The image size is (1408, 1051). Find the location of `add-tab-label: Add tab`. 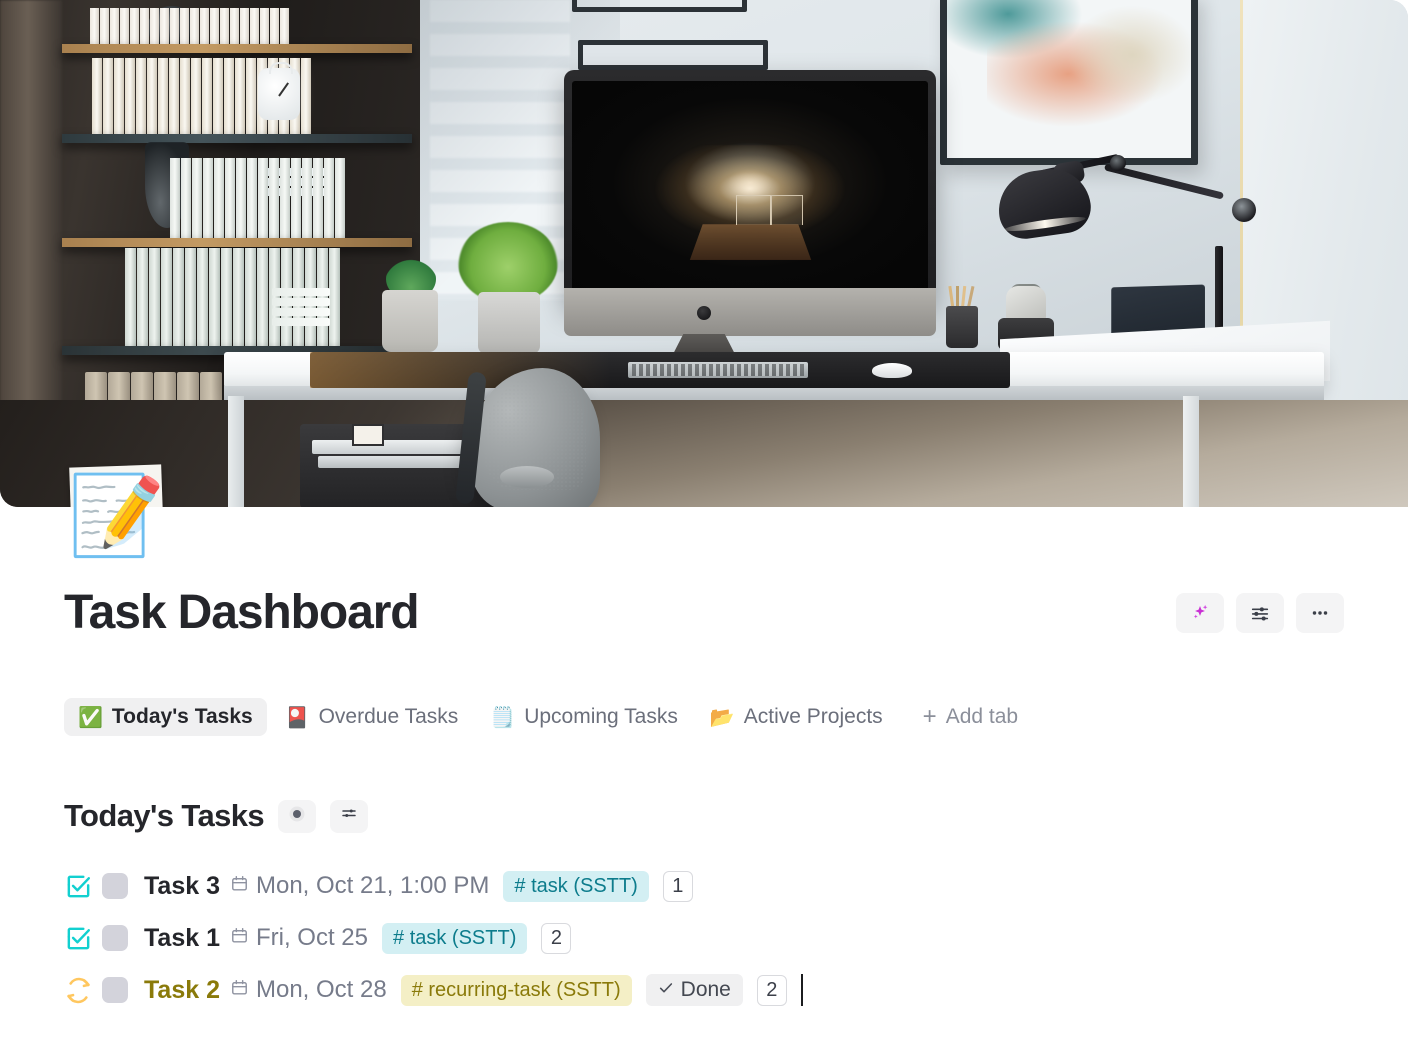

add-tab-label: Add tab is located at coordinates (982, 716).